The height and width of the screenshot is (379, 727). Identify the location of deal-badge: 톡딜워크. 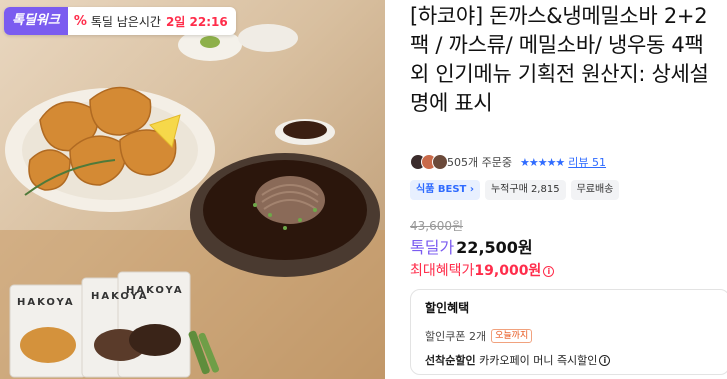
(36, 21).